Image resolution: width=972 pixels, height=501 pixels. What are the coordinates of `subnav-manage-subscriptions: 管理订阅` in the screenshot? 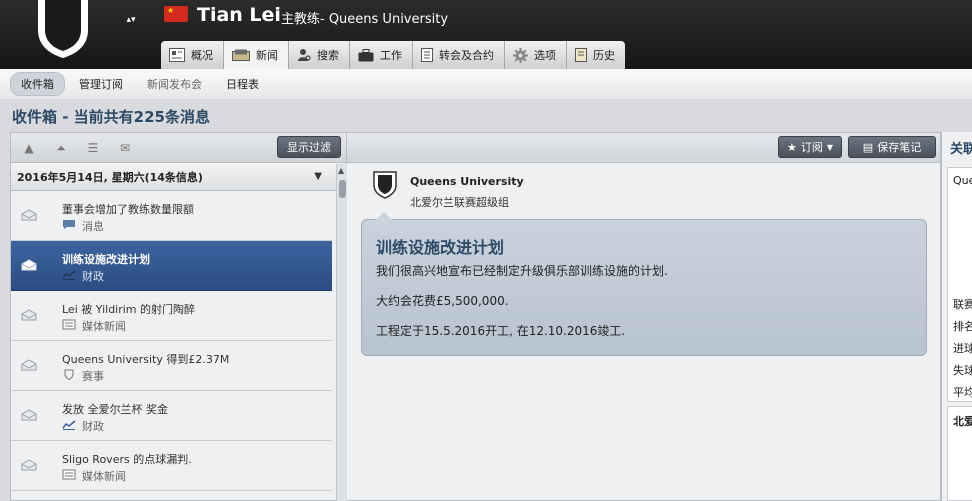 It's located at (101, 84).